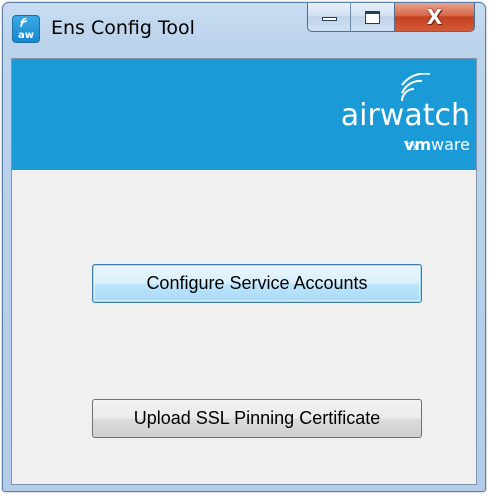  I want to click on close-button: X, so click(435, 17).